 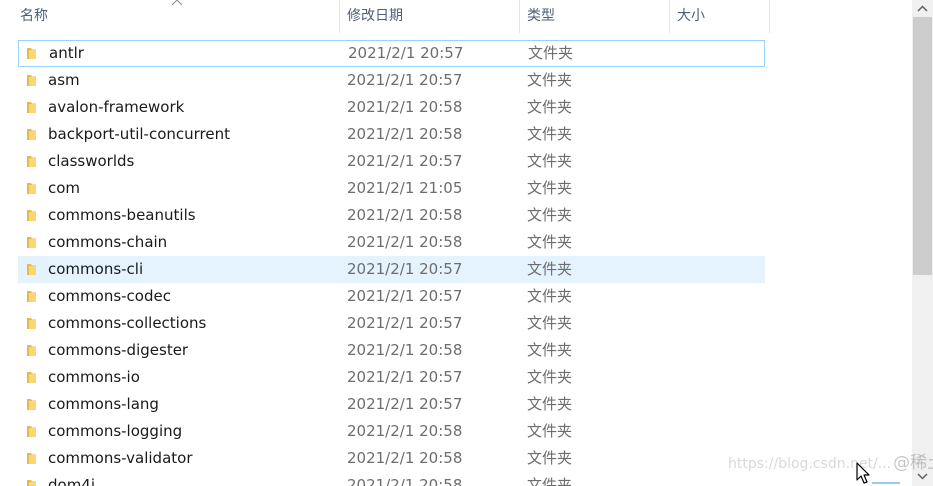 I want to click on column-header-date-label: 修改日期, so click(x=375, y=16).